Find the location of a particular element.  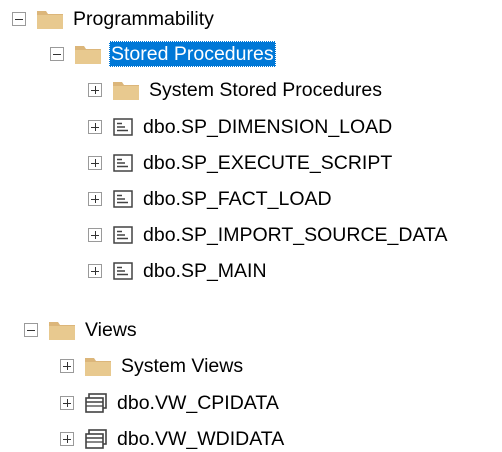

tree-node-stored-procedures: Stored Procedures is located at coordinates (163, 54).